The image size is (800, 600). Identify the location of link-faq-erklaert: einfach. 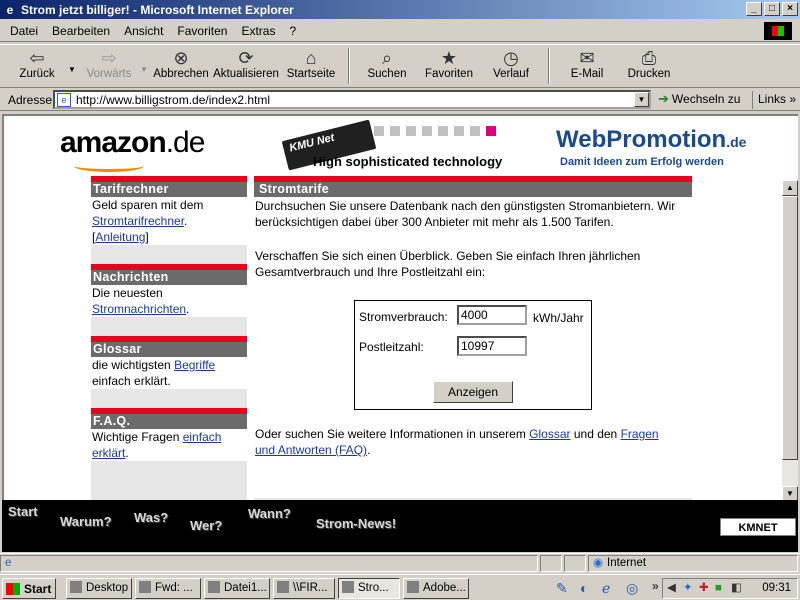
(202, 437).